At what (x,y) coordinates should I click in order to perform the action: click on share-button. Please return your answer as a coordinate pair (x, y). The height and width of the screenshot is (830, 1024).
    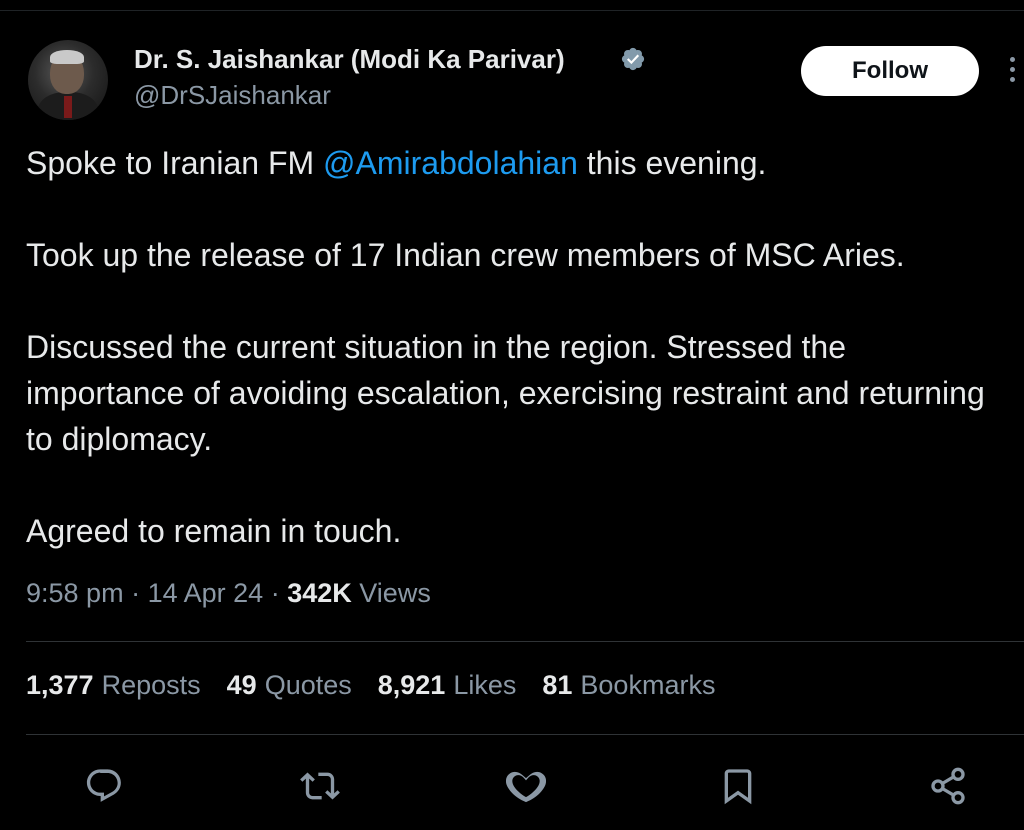
    Looking at the image, I should click on (948, 786).